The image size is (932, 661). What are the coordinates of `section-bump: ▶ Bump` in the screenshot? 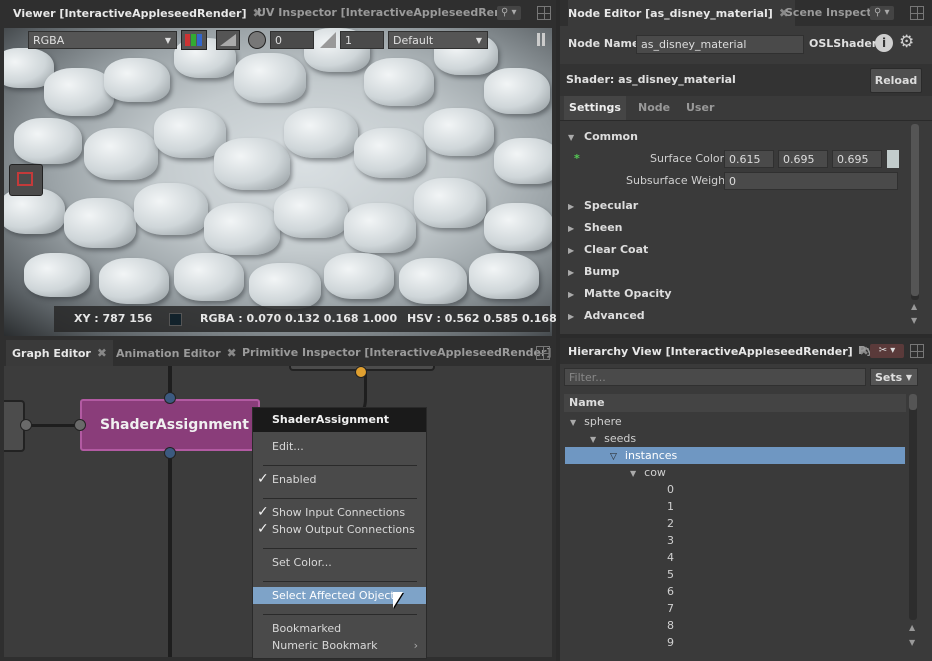 It's located at (594, 271).